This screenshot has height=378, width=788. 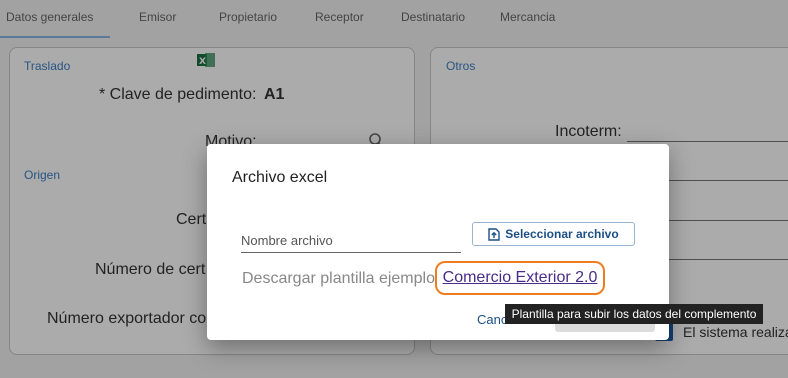 What do you see at coordinates (494, 234) in the screenshot?
I see `file-upload-icon` at bounding box center [494, 234].